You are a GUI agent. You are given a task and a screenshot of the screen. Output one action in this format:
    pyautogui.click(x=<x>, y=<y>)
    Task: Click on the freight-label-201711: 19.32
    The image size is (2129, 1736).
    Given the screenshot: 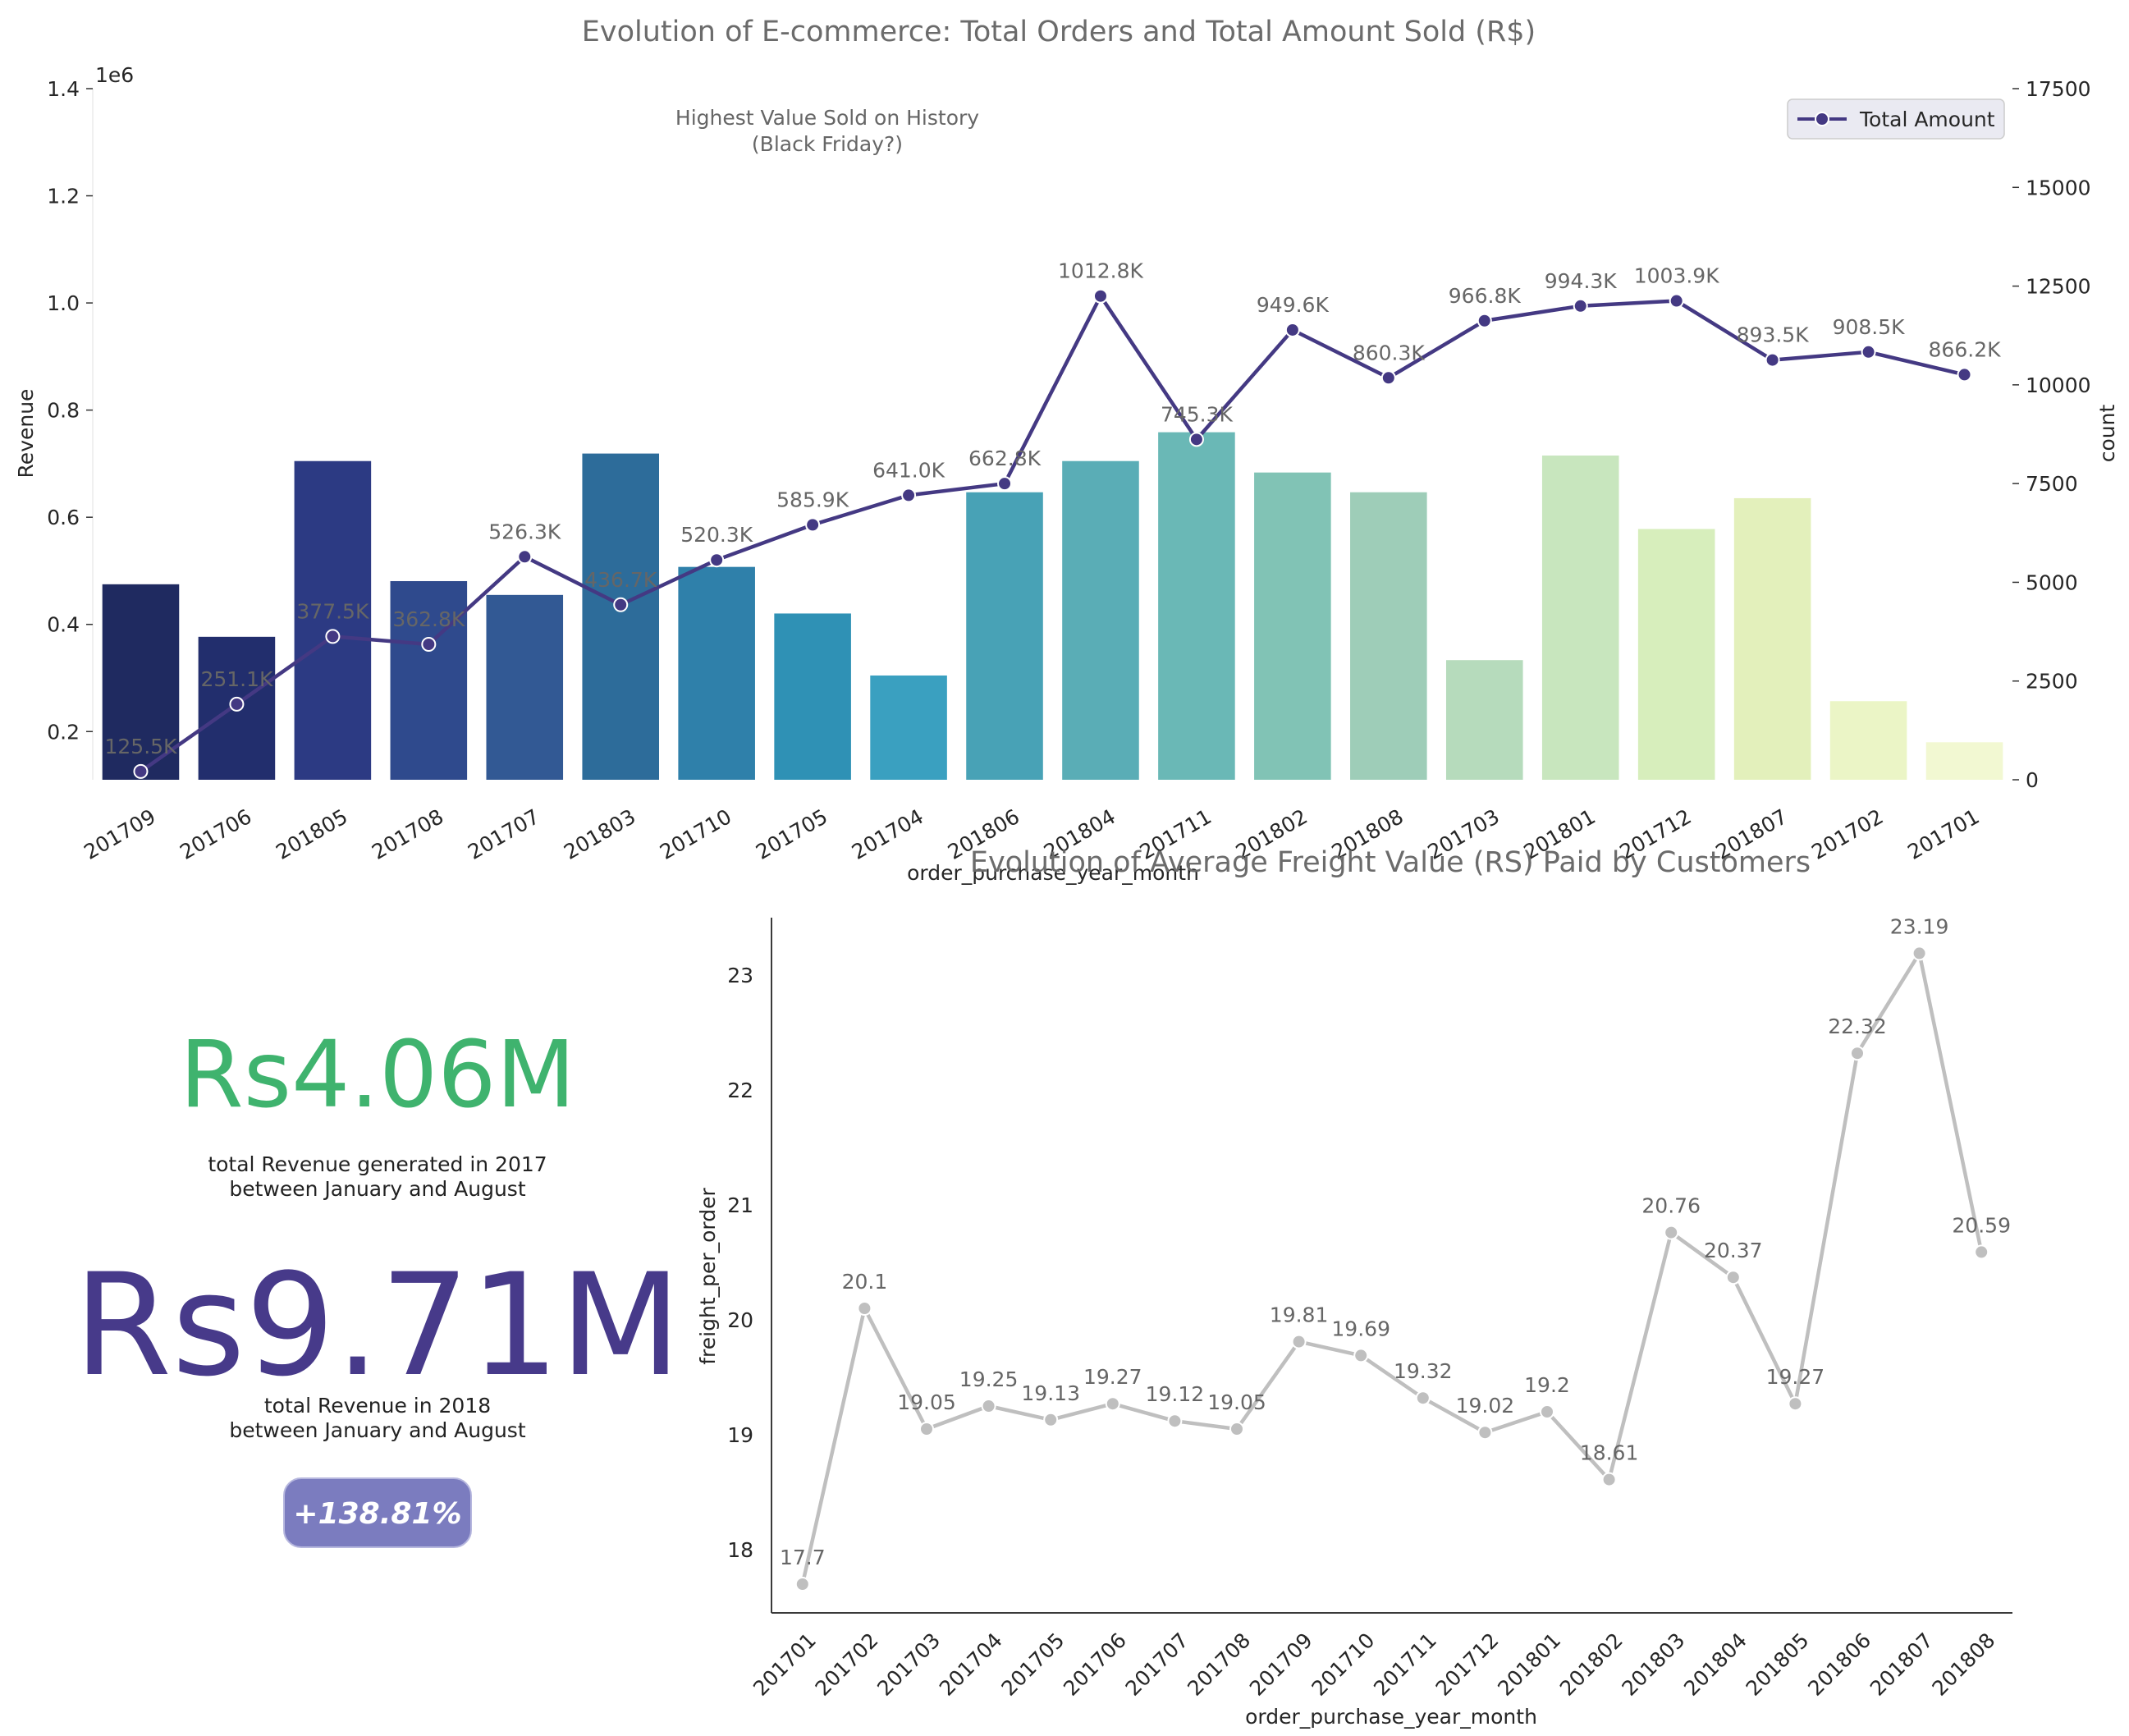 What is the action you would take?
    pyautogui.click(x=1423, y=1371)
    